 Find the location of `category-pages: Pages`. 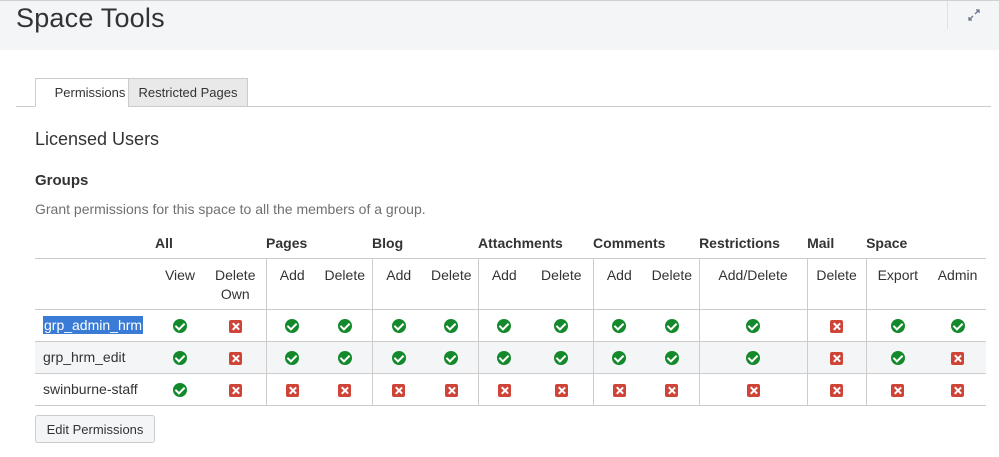

category-pages: Pages is located at coordinates (319, 244).